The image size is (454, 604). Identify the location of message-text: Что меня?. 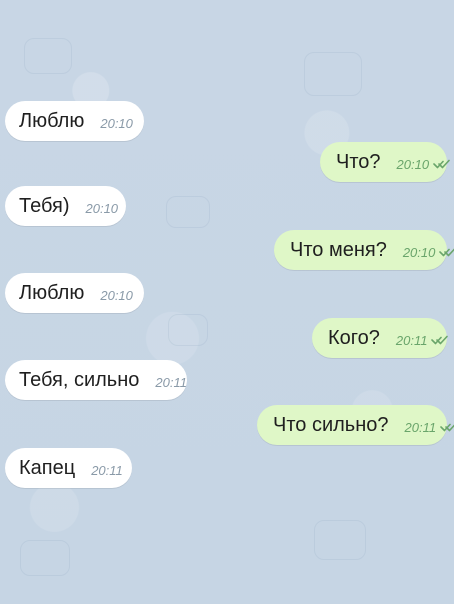
(338, 250).